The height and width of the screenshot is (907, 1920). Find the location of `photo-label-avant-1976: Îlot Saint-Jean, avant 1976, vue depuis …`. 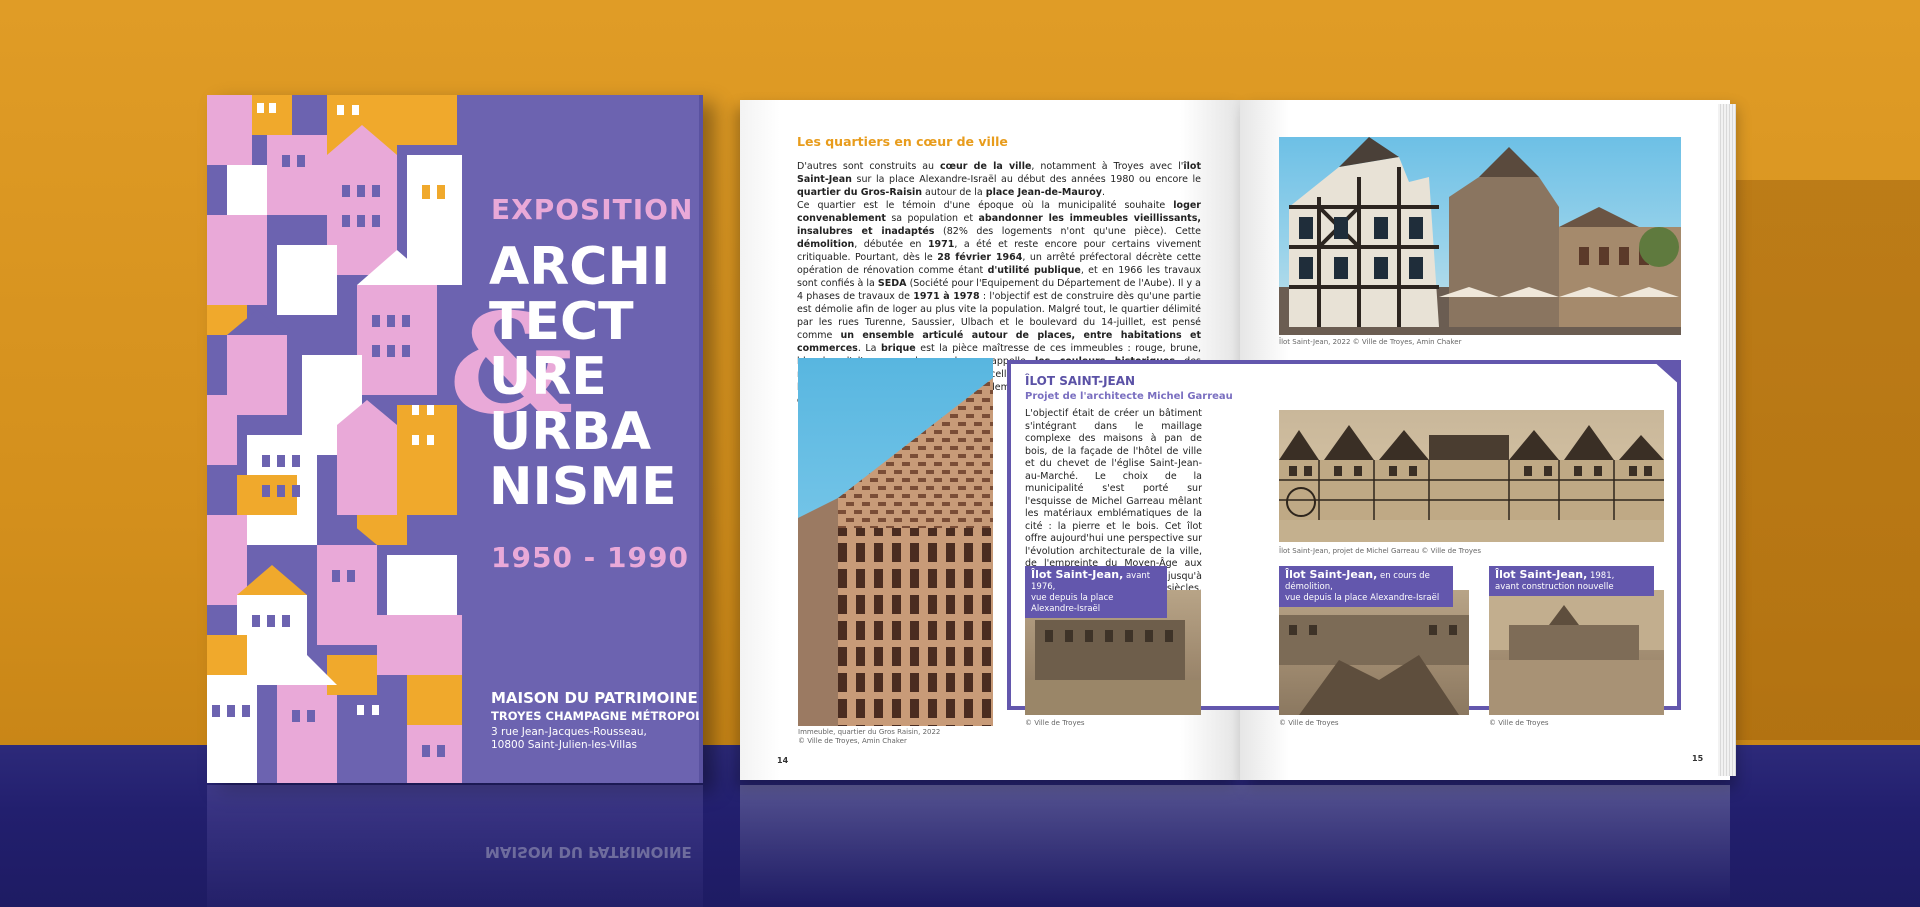

photo-label-avant-1976: Îlot Saint-Jean, avant 1976, vue depuis … is located at coordinates (1096, 592).